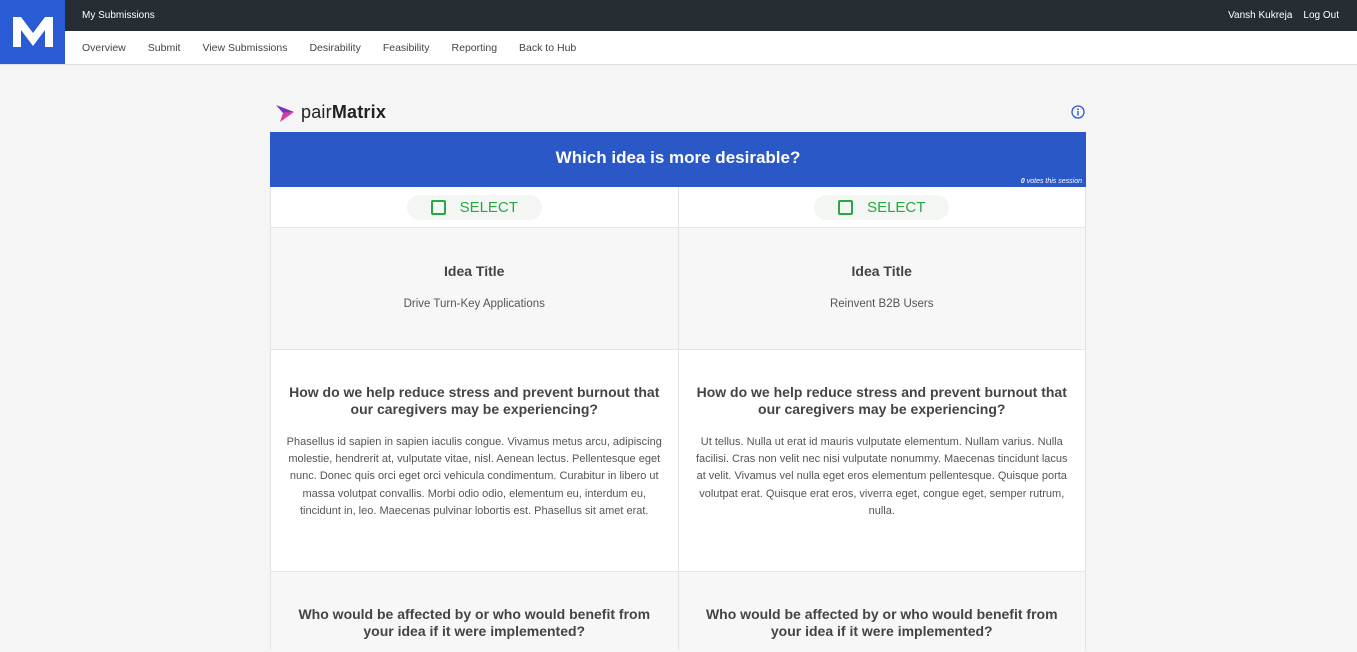 The image size is (1357, 652). What do you see at coordinates (678, 113) in the screenshot?
I see `pairmatrix-header: pairMatrix` at bounding box center [678, 113].